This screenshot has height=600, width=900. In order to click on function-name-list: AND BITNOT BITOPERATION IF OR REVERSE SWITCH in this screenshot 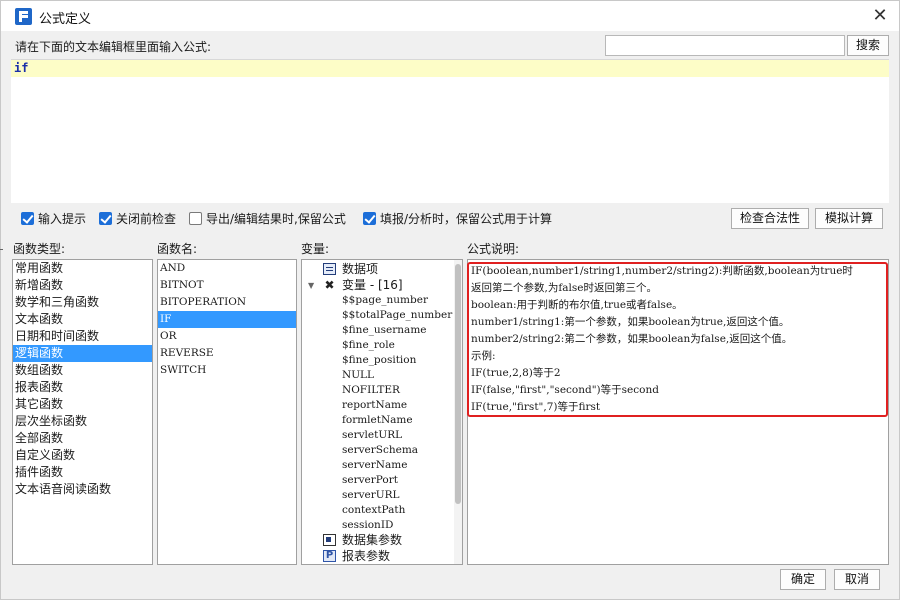, I will do `click(227, 412)`.